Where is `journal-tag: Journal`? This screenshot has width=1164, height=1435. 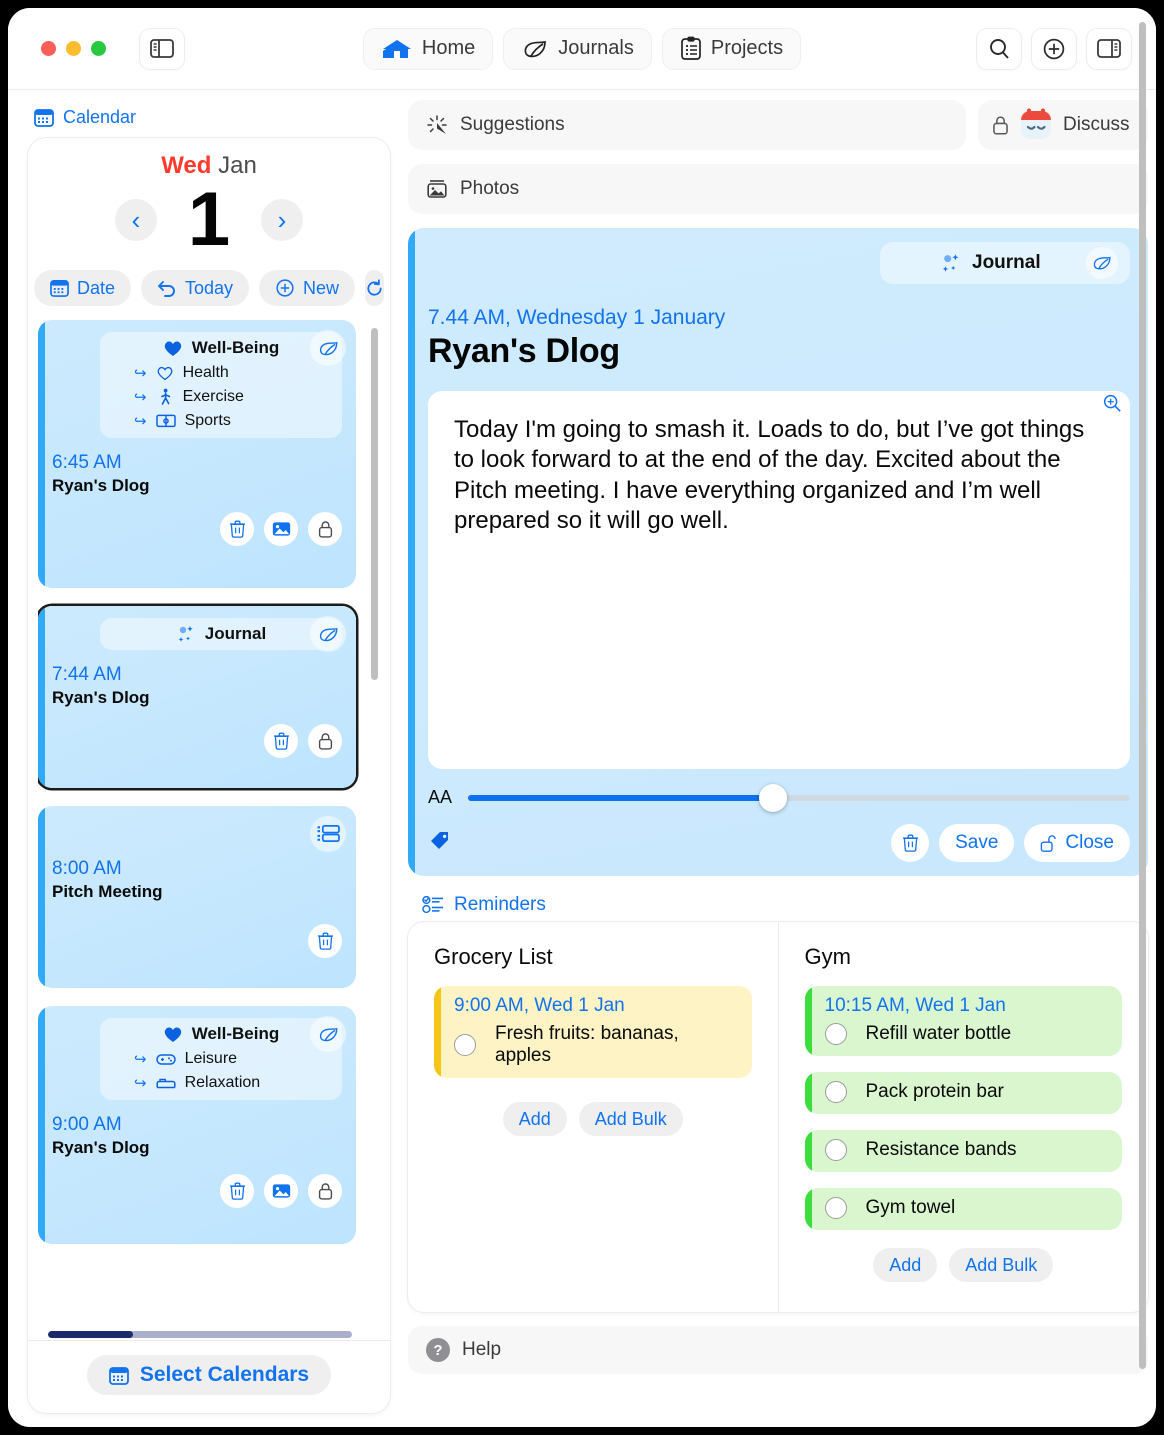
journal-tag: Journal is located at coordinates (1005, 263).